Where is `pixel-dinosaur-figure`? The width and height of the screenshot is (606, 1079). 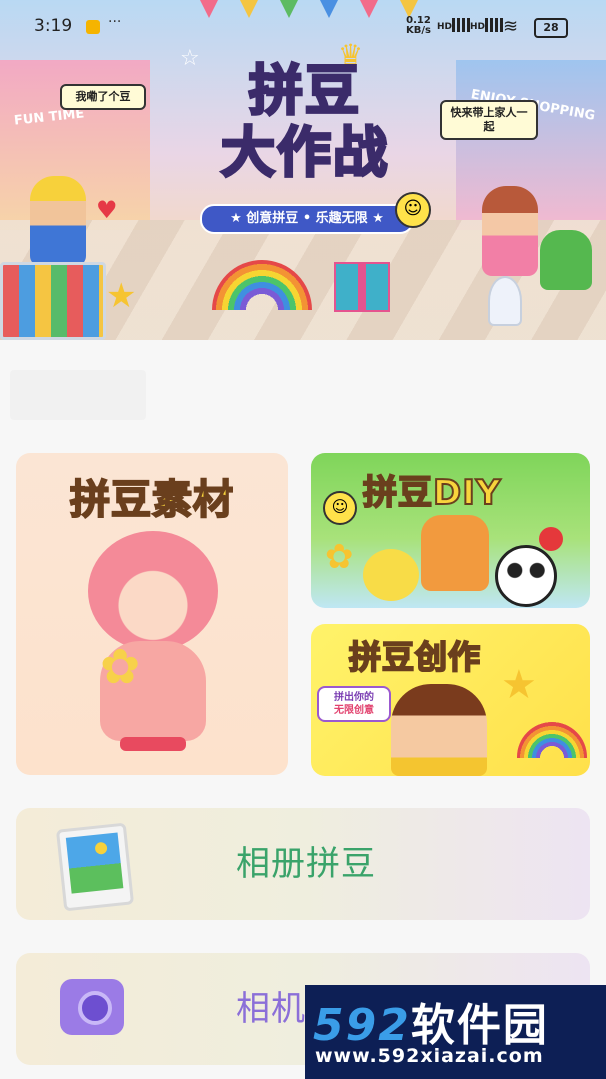 pixel-dinosaur-figure is located at coordinates (566, 260).